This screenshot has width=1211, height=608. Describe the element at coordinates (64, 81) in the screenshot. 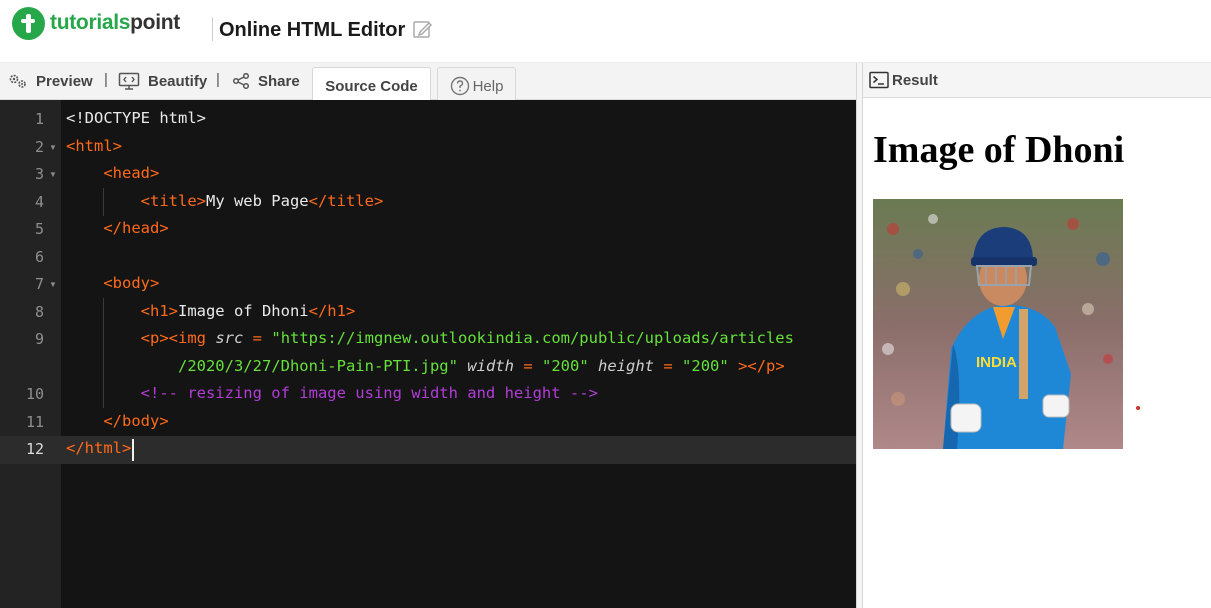

I see `preview-label: Preview` at that location.